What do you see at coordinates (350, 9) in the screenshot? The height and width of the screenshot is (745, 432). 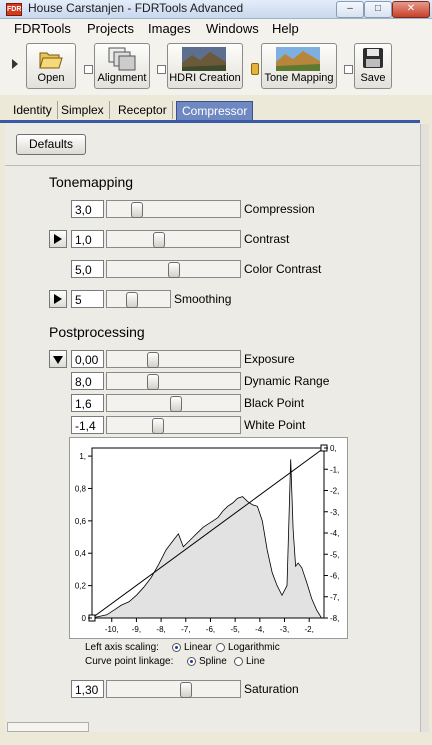 I see `minimize-button: –` at bounding box center [350, 9].